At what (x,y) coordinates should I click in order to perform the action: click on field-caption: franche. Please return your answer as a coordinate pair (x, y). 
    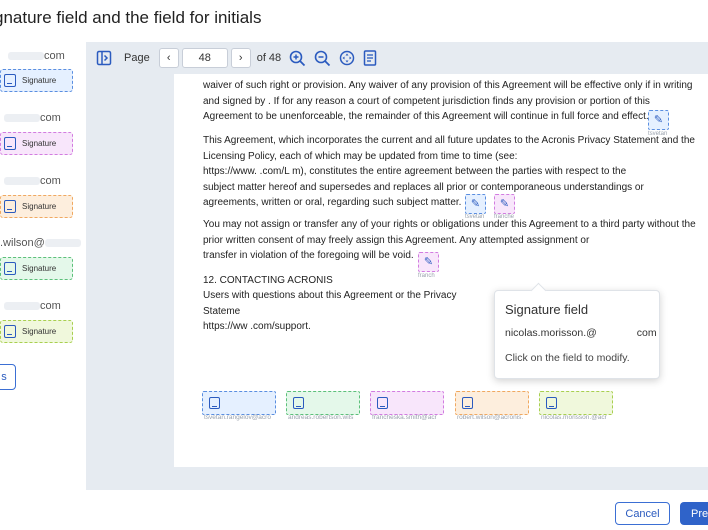
    Looking at the image, I should click on (504, 217).